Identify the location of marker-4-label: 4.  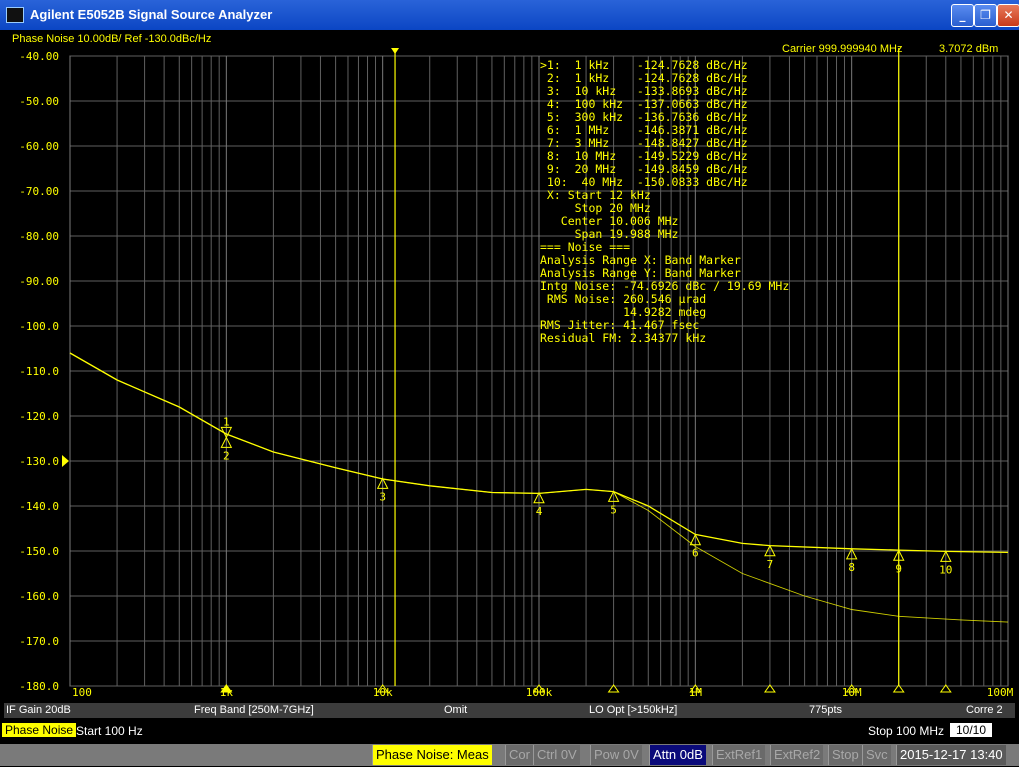
(539, 511).